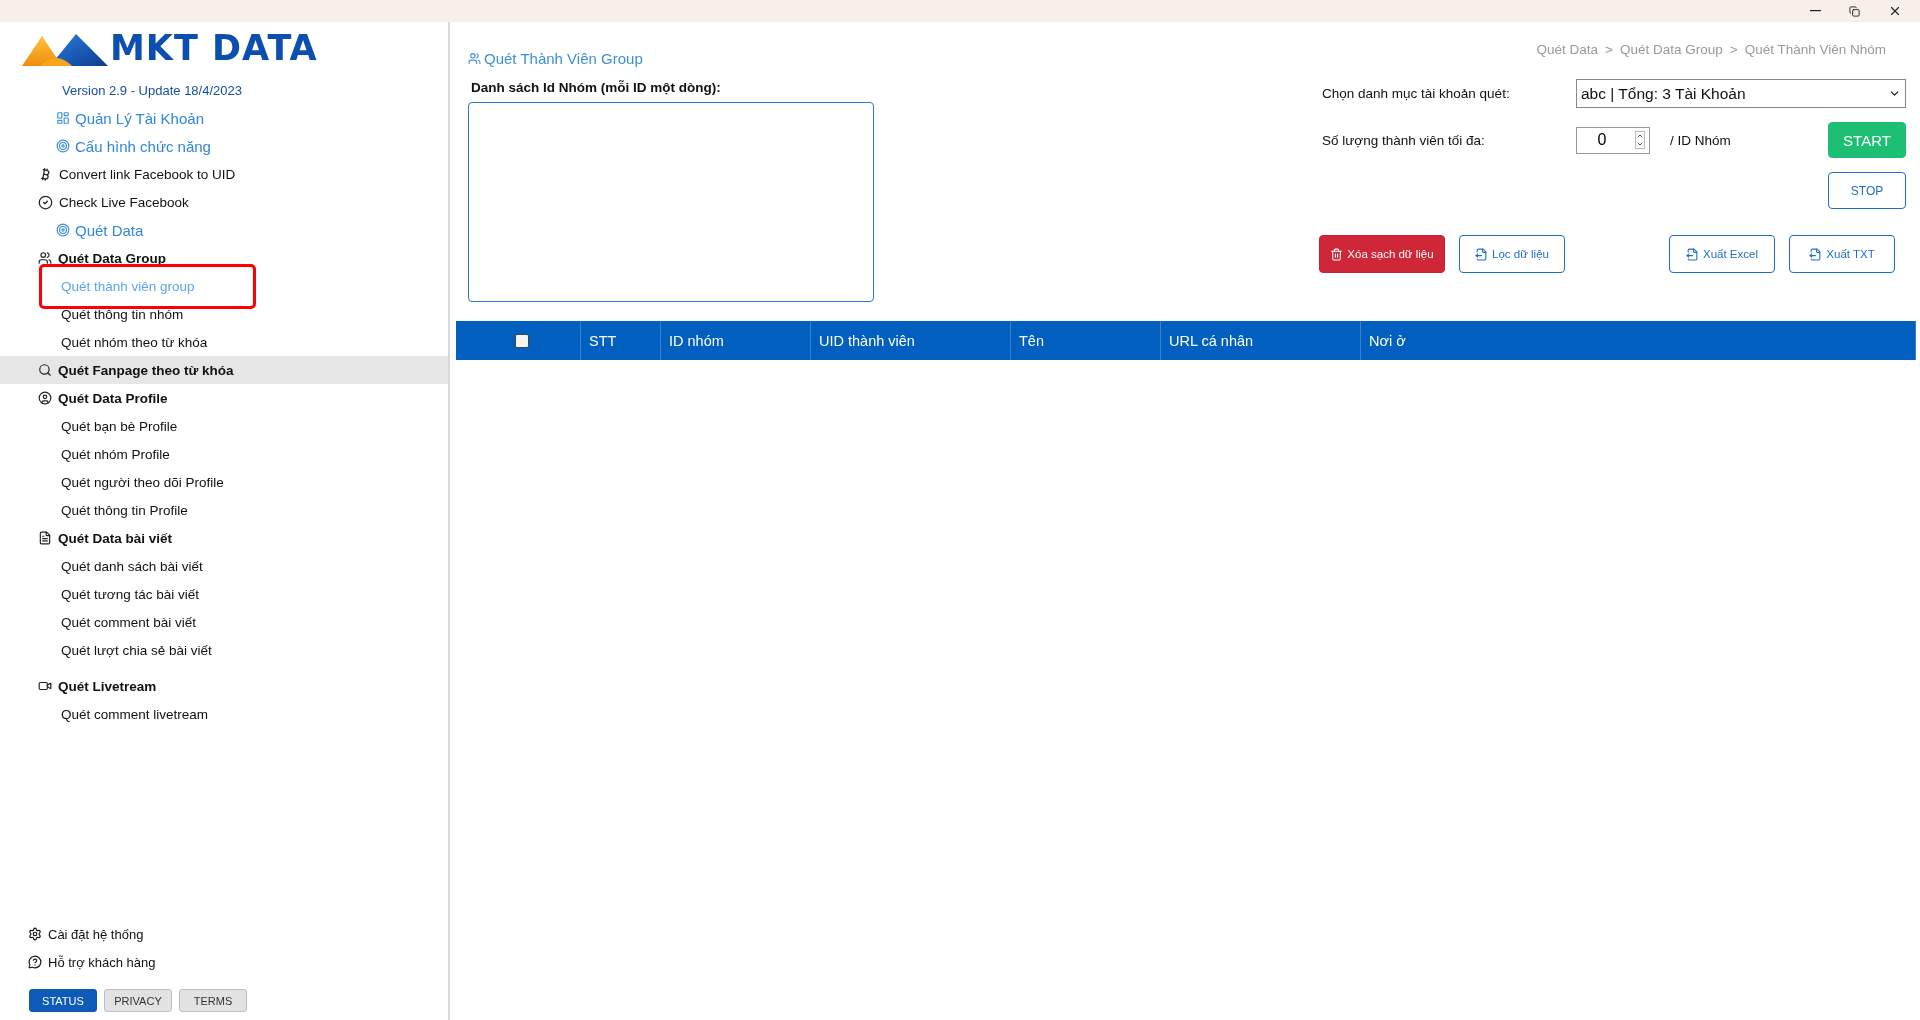 The image size is (1920, 1020). Describe the element at coordinates (736, 340) in the screenshot. I see `table-header-cell: ID nhóm` at that location.